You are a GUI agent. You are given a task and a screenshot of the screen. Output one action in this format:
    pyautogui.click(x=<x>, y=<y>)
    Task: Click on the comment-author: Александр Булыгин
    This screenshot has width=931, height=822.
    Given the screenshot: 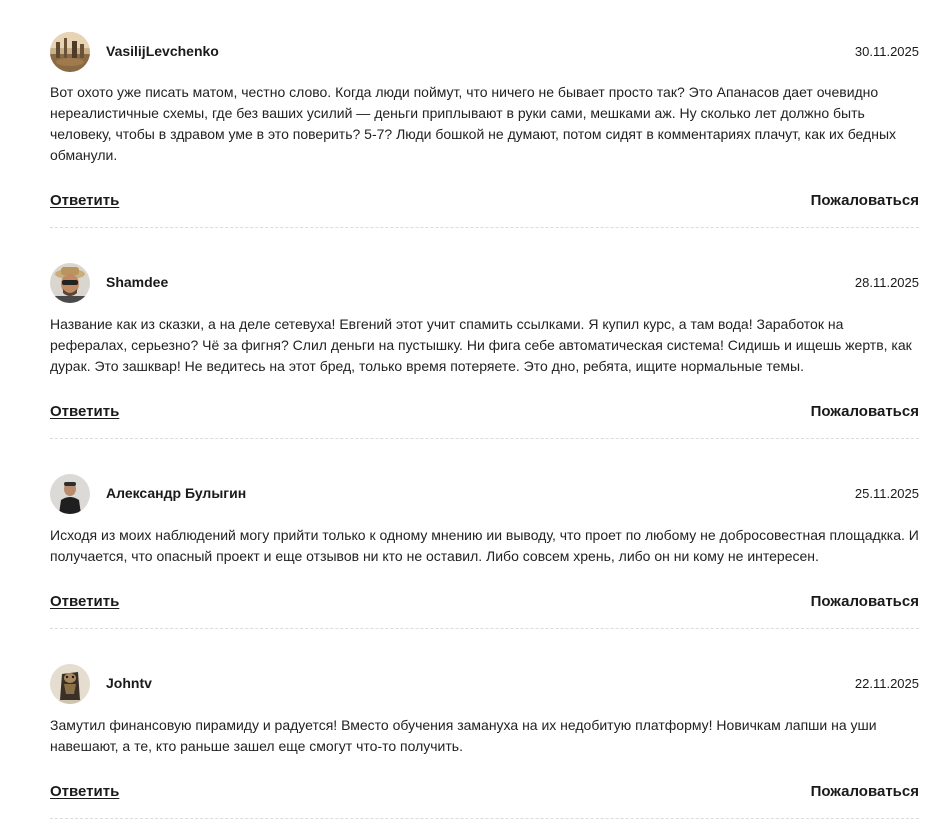 What is the action you would take?
    pyautogui.click(x=176, y=493)
    